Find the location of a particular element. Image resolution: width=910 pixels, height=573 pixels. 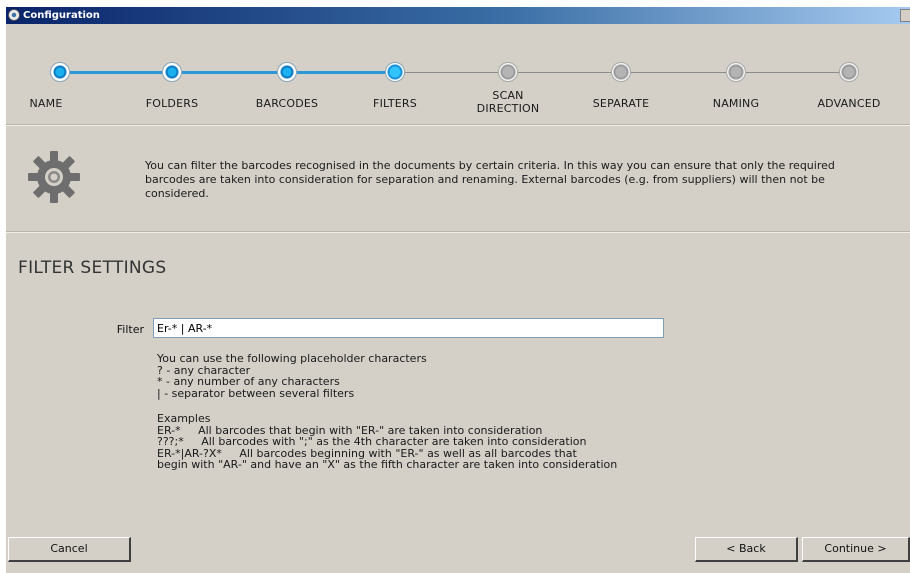

placeholder-line: | - separator between several filters is located at coordinates (256, 393).